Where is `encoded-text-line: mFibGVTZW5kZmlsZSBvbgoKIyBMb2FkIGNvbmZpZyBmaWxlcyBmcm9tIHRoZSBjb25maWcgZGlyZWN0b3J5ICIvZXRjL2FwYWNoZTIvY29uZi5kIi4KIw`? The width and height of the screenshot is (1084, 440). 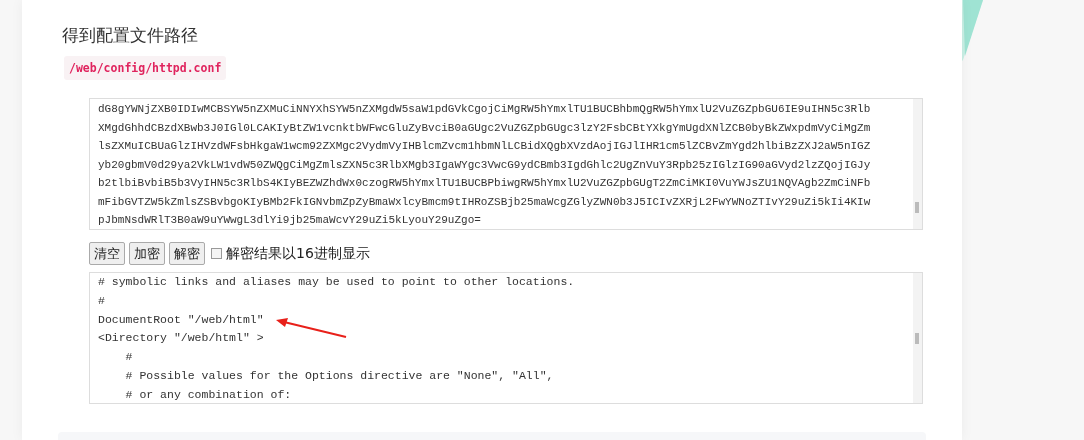
encoded-text-line: mFibGVTZW5kZmlsZSBvbgoKIyBMb2FkIGNvbmZpZyBmaWxlcyBmcm9tIHRoZSBjb25maWcgZGlyZWN0b3J5ICIvZXRjL2FwYWNoZTIvY29uZi5kIi4KIw is located at coordinates (485, 202).